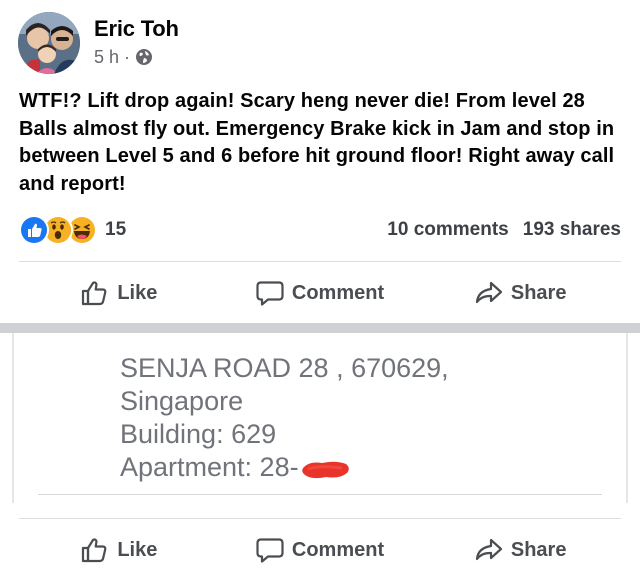  What do you see at coordinates (72, 230) in the screenshot?
I see `reaction-summary: 15` at bounding box center [72, 230].